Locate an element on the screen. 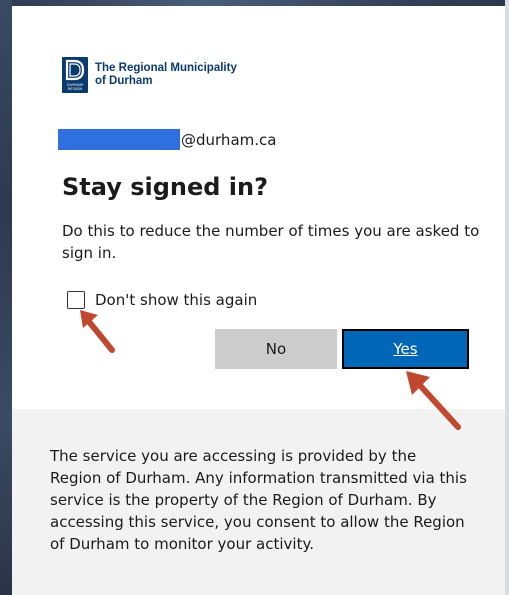 This screenshot has height=595, width=509. yes-button: Yes is located at coordinates (405, 349).